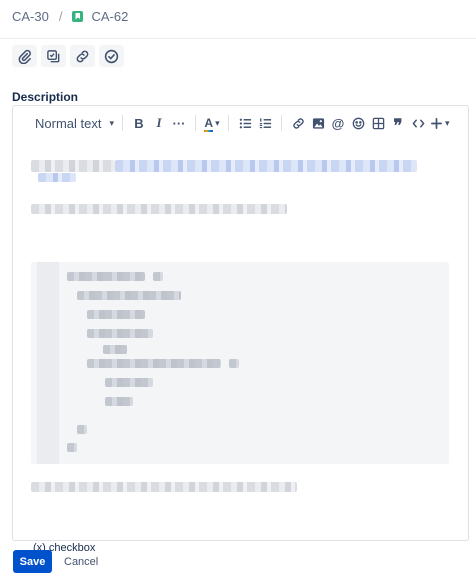 The image size is (476, 574). I want to click on code-button, so click(418, 123).